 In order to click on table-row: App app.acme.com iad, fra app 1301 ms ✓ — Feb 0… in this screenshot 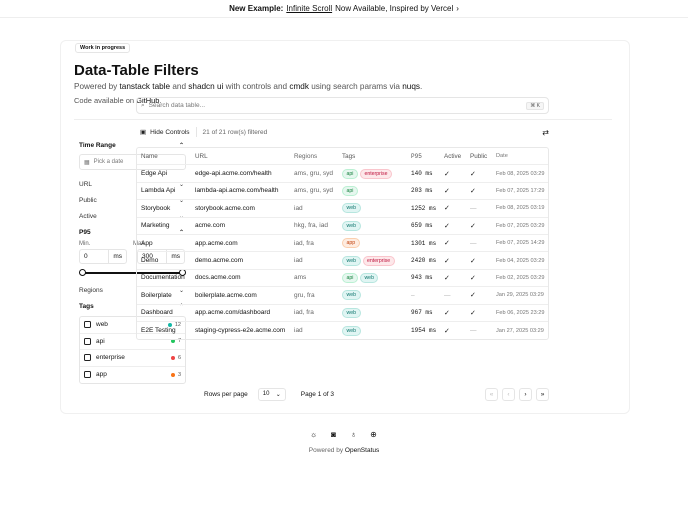, I will do `click(342, 244)`.